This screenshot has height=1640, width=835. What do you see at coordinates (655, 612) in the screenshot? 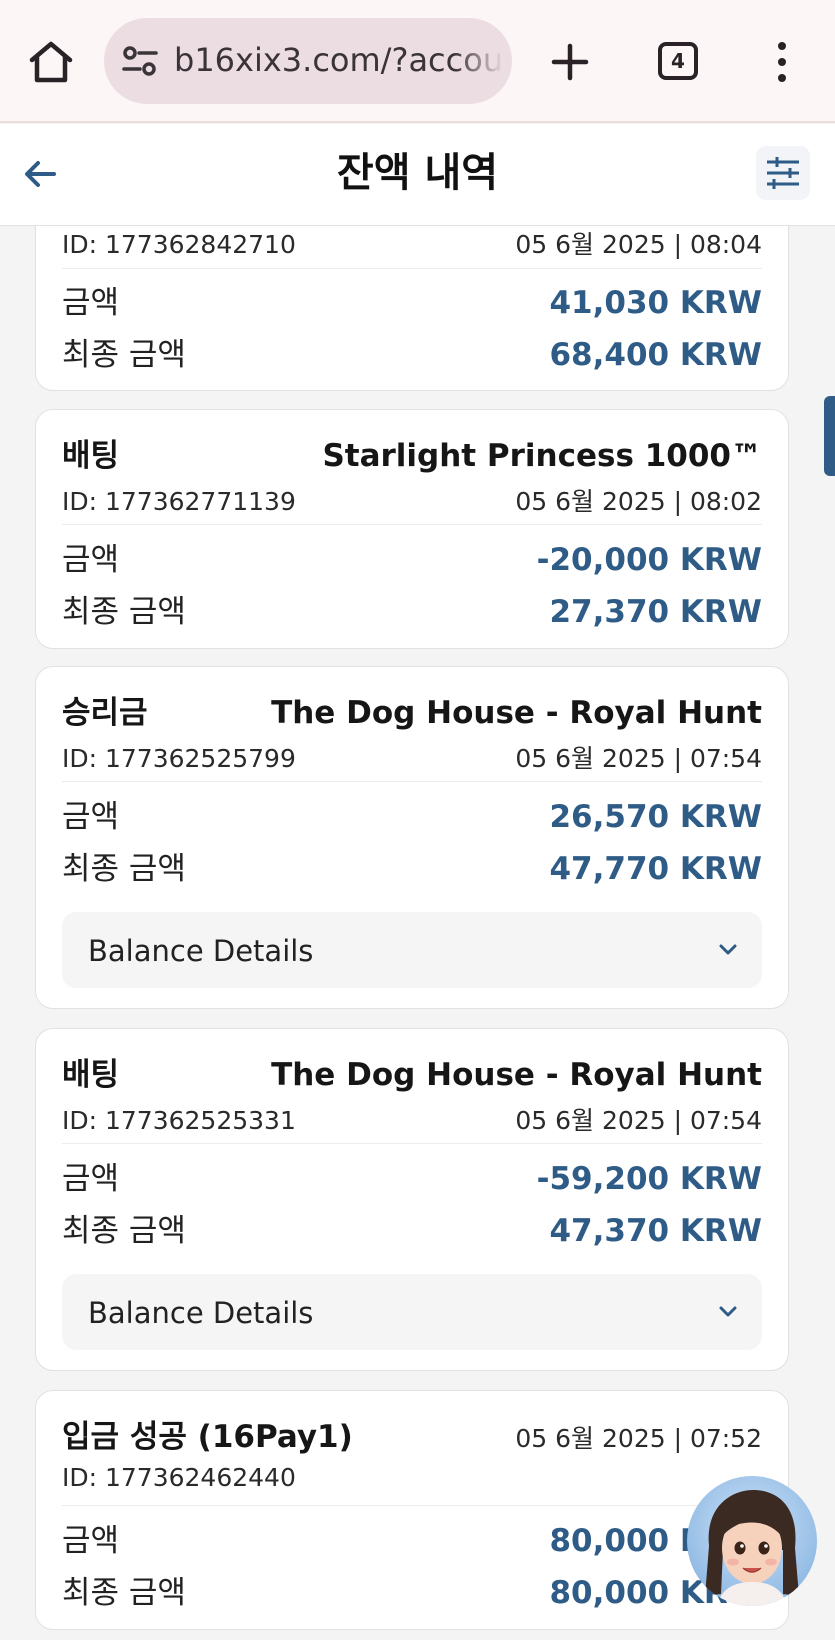
I see `final-amount-value: 27,370 KRW` at bounding box center [655, 612].